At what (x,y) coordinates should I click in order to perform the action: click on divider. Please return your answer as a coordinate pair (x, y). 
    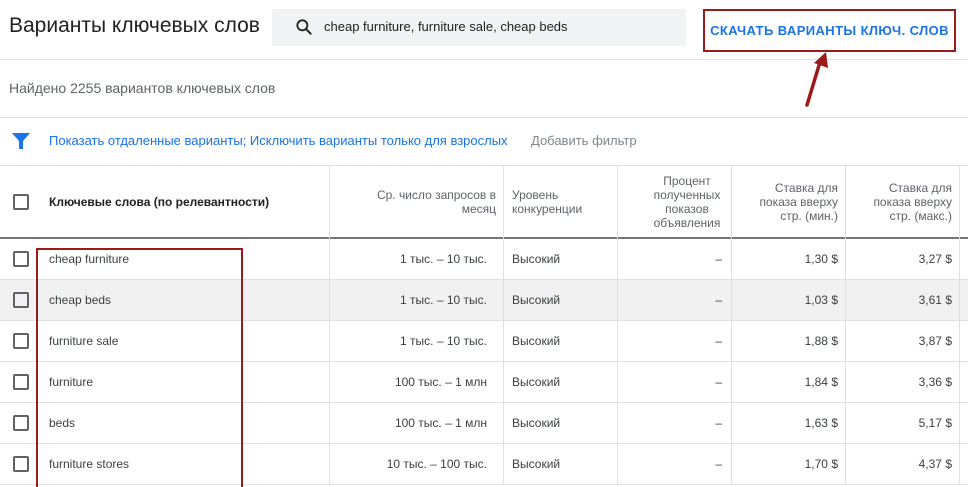
    Looking at the image, I should click on (484, 117).